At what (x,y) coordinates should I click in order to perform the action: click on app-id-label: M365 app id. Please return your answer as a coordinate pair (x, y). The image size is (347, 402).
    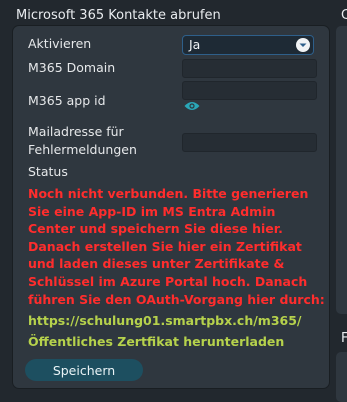
    Looking at the image, I should click on (67, 100).